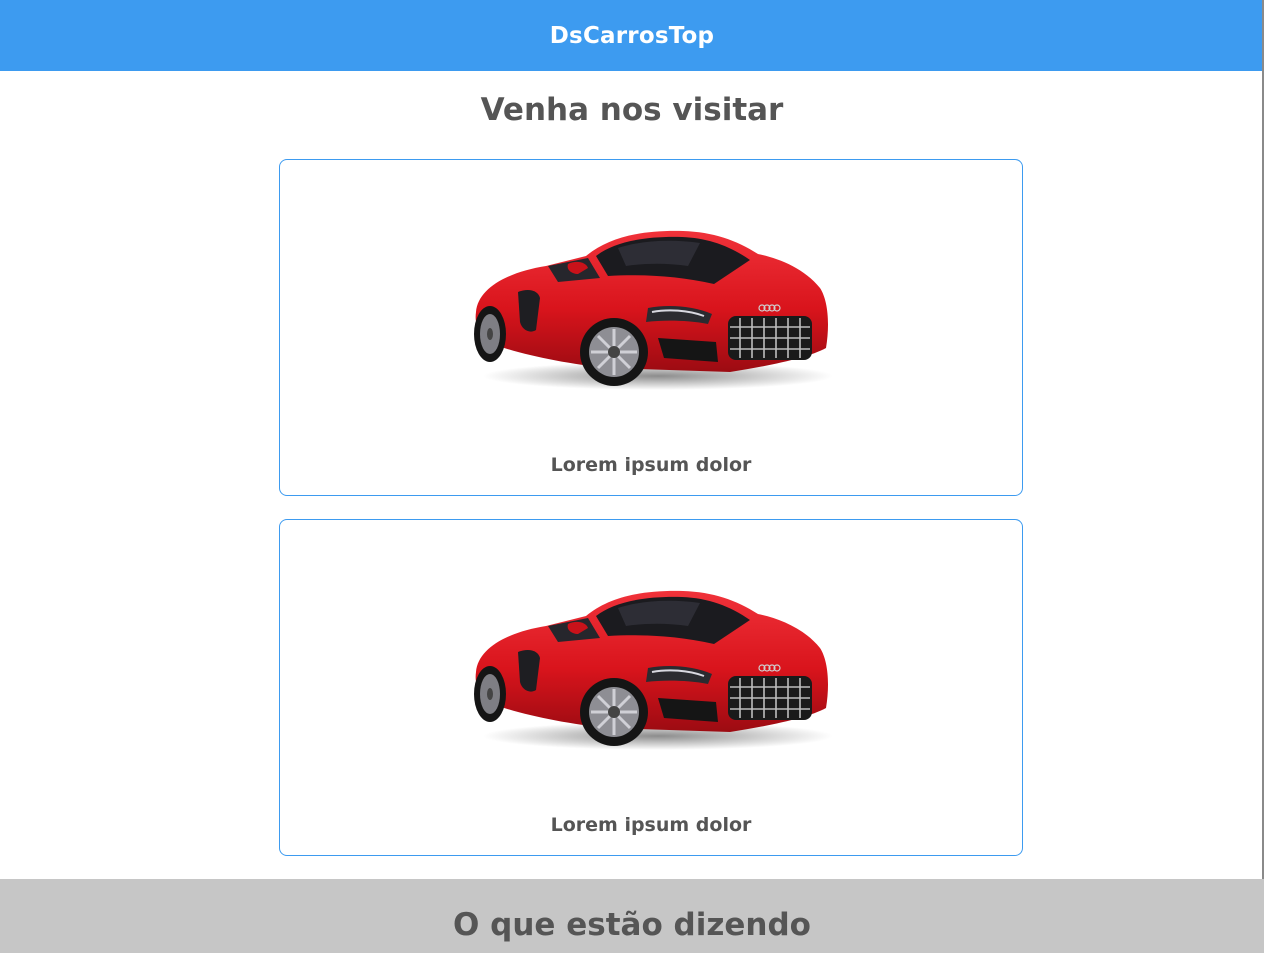 The height and width of the screenshot is (953, 1264). I want to click on brand-title: DsCarrosTop, so click(632, 36).